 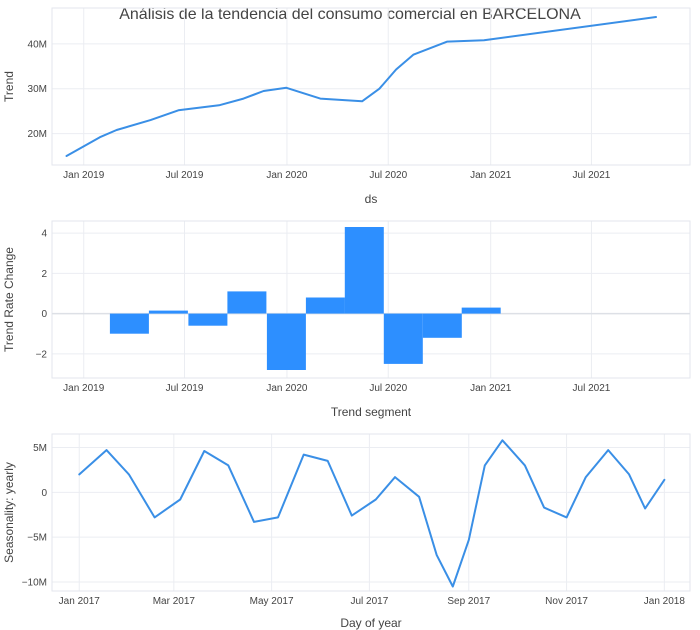 I want to click on y-tick-label: −10M, so click(x=34, y=583).